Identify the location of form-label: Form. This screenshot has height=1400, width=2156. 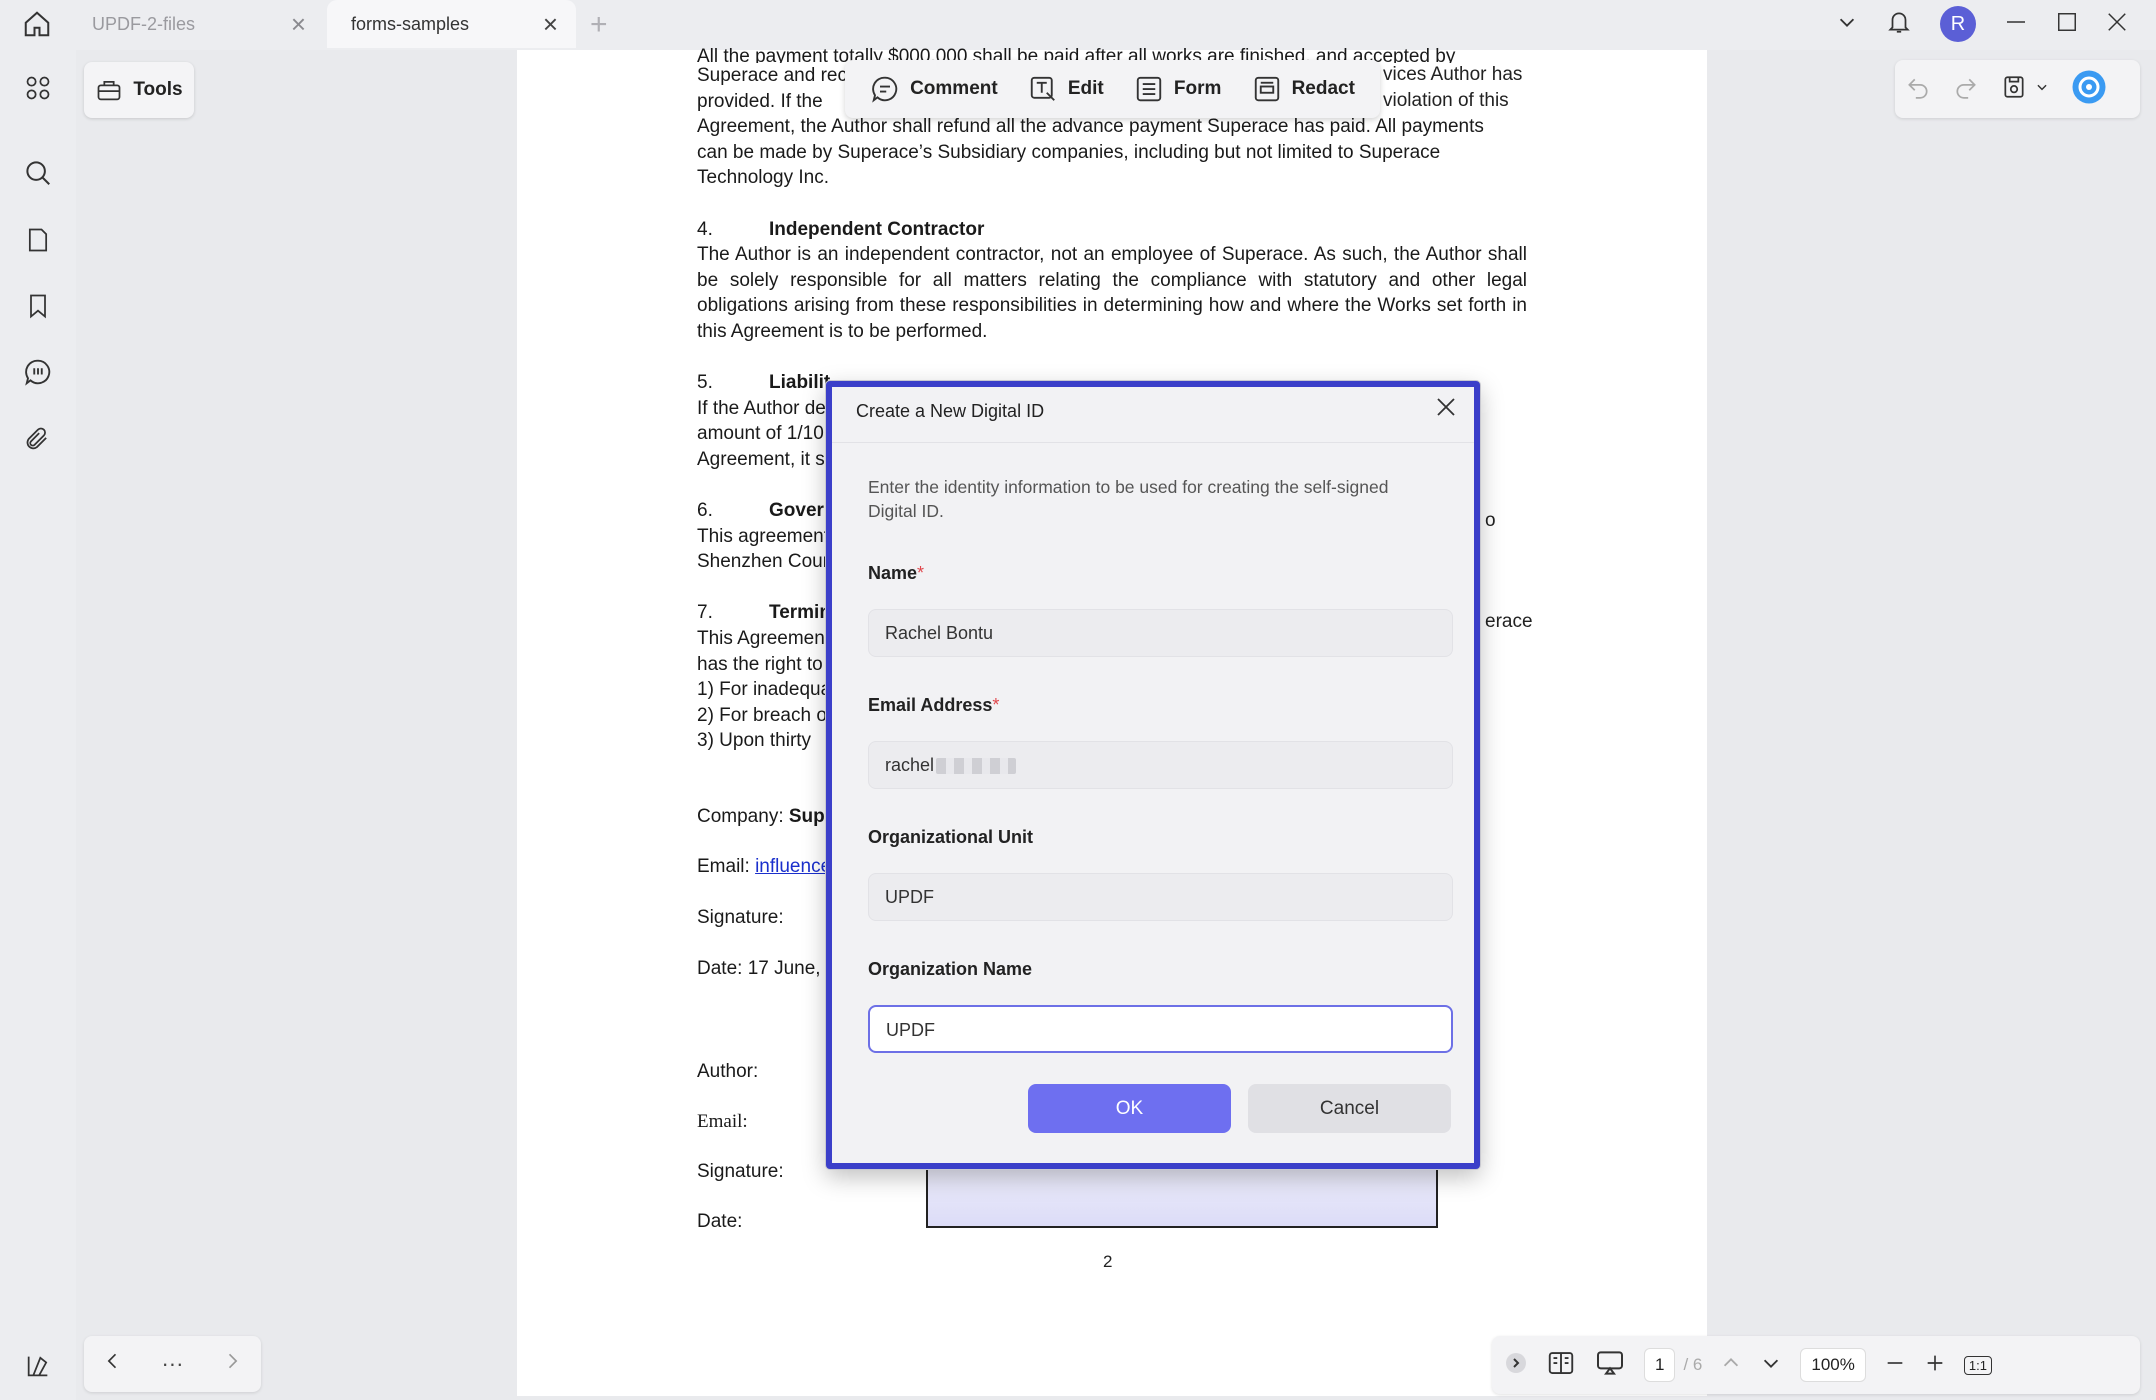
(1197, 88).